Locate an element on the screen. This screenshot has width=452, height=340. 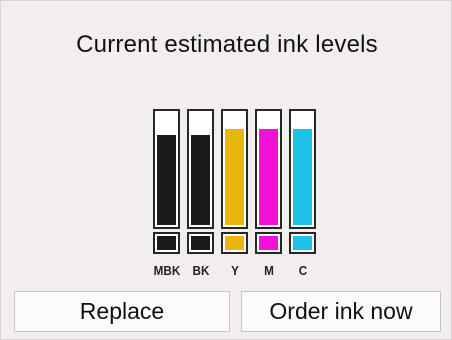
ink-tank-mbk is located at coordinates (166, 169).